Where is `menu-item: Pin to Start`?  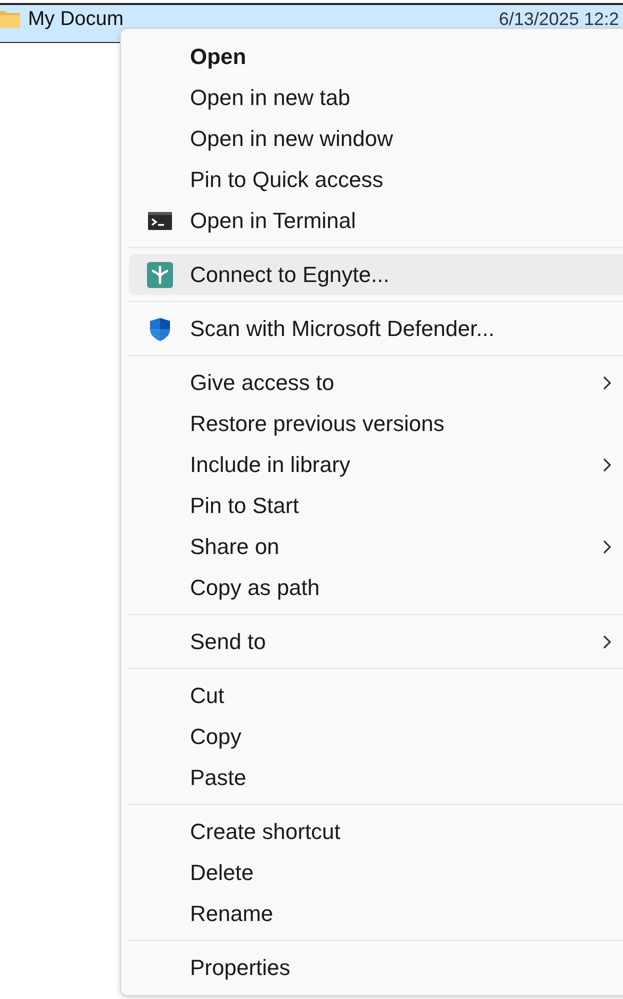
menu-item: Pin to Start is located at coordinates (376, 505).